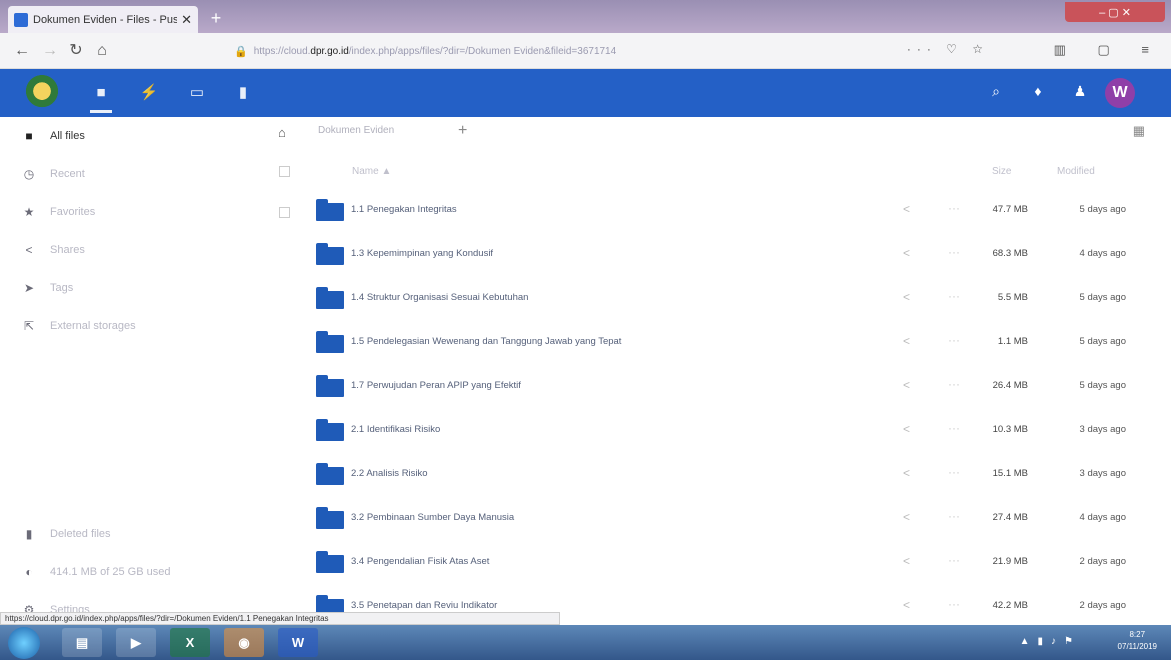 The width and height of the screenshot is (1171, 660). I want to click on home-folder-icon: ⌂, so click(282, 132).